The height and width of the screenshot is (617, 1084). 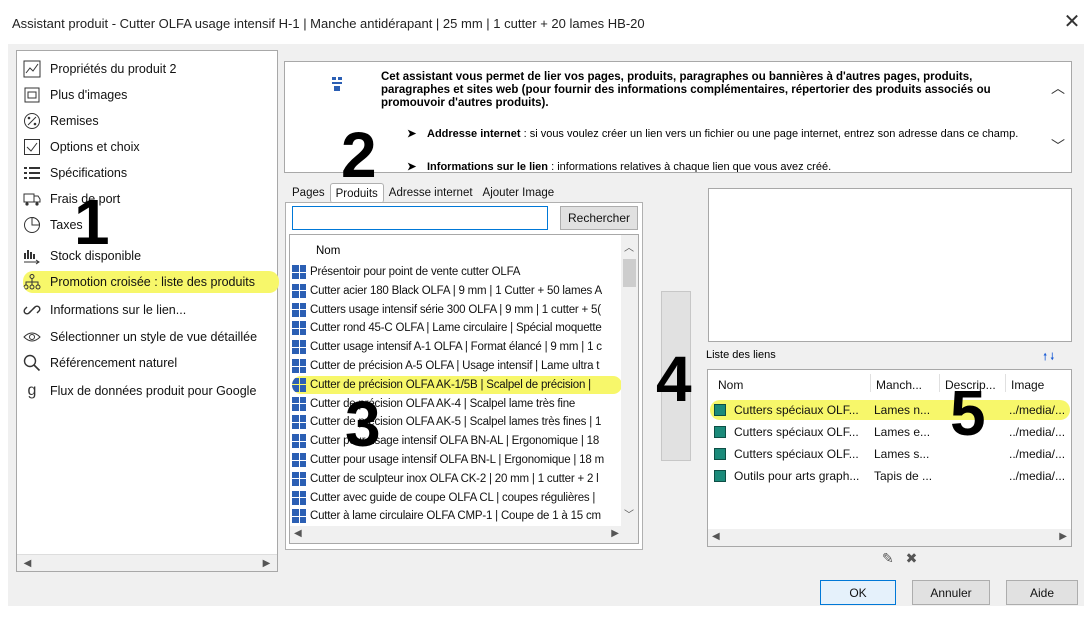 What do you see at coordinates (1048, 358) in the screenshot?
I see `move-arrows-icon: 🠕 🠗` at bounding box center [1048, 358].